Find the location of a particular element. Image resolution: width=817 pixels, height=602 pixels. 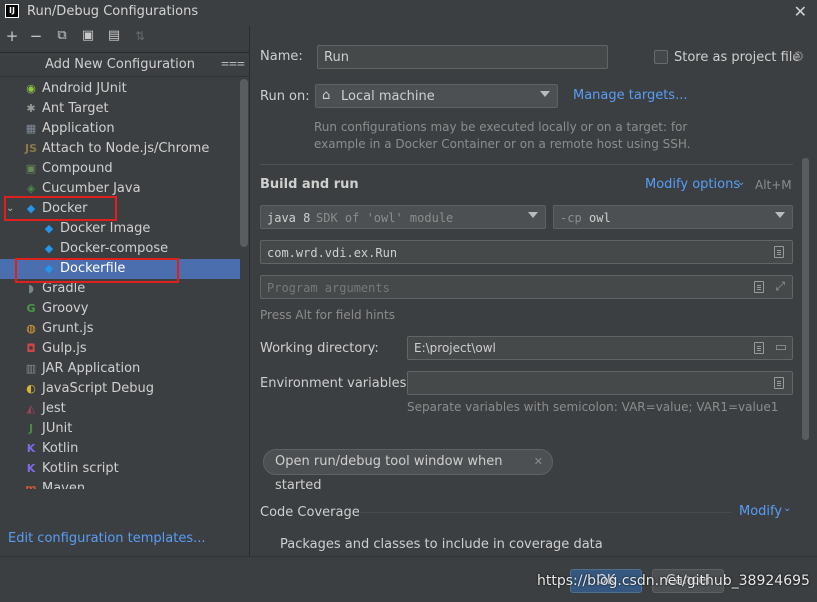

tree-item-docker-image: ◆ Docker Image is located at coordinates (120, 229).